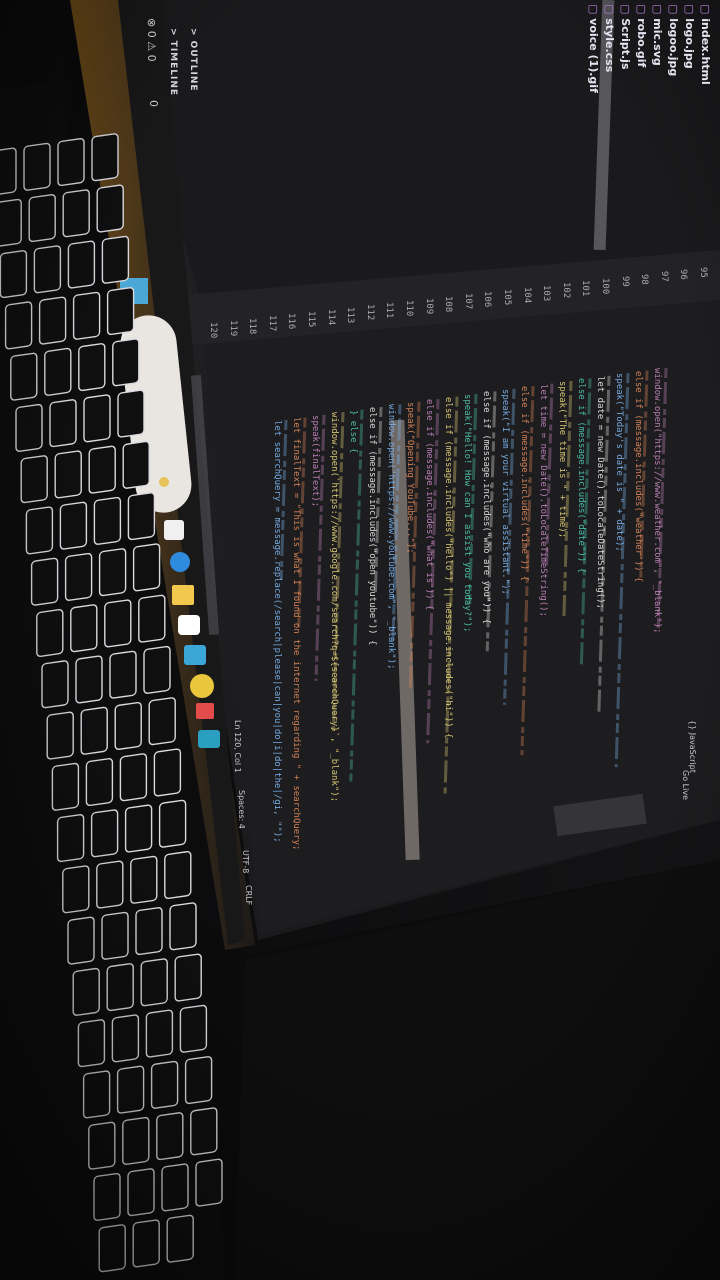 The width and height of the screenshot is (720, 1280). What do you see at coordinates (673, 47) in the screenshot?
I see `explorer-file-name: logoo.jpg` at bounding box center [673, 47].